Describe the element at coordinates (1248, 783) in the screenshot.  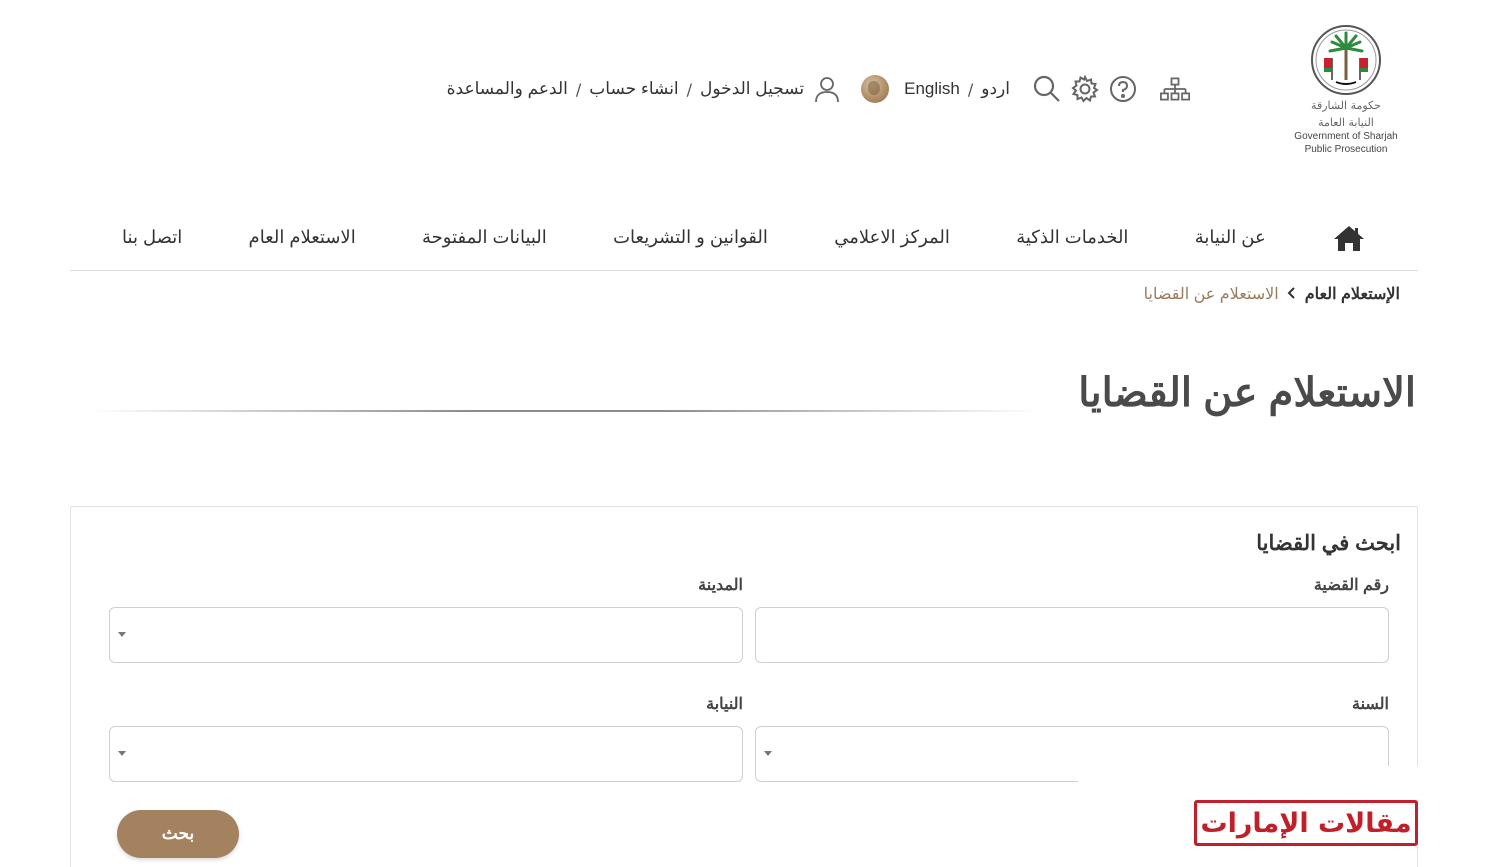
I see `watermark-backdrop` at that location.